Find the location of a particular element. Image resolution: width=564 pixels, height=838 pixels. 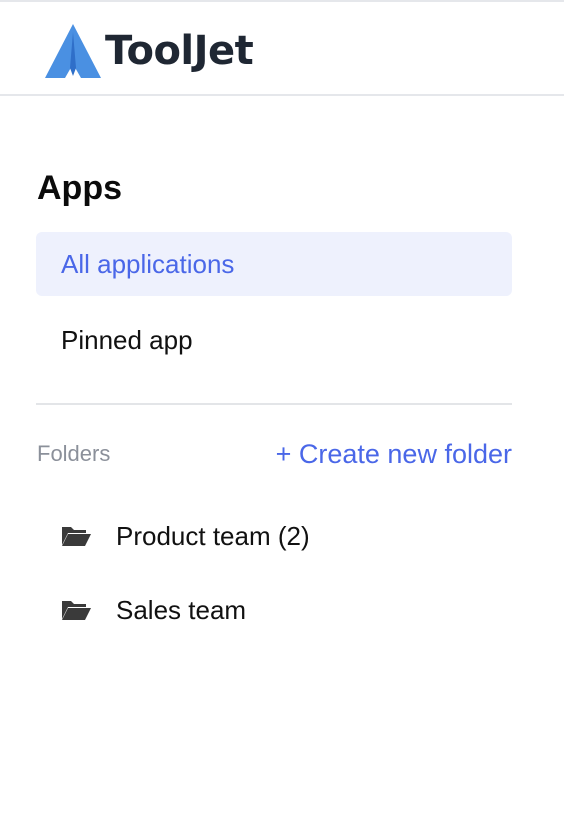

tooljet-logo: ToolJet is located at coordinates (148, 51).